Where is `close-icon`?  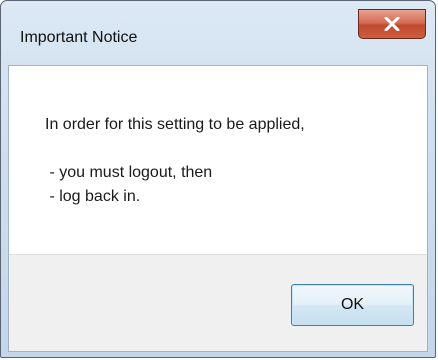 close-icon is located at coordinates (392, 24).